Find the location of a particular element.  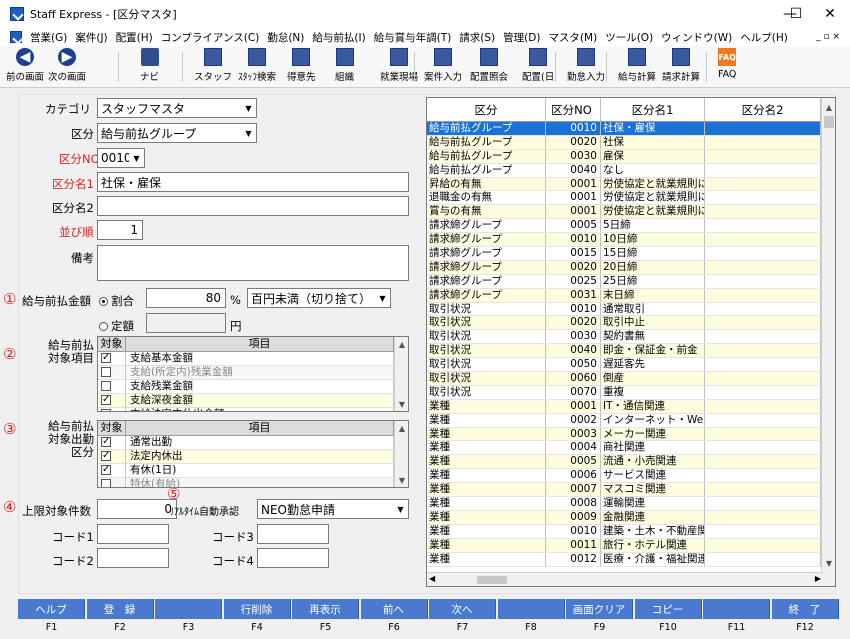

list-row: 給与前払グループ 0020 社保 is located at coordinates (631, 142).